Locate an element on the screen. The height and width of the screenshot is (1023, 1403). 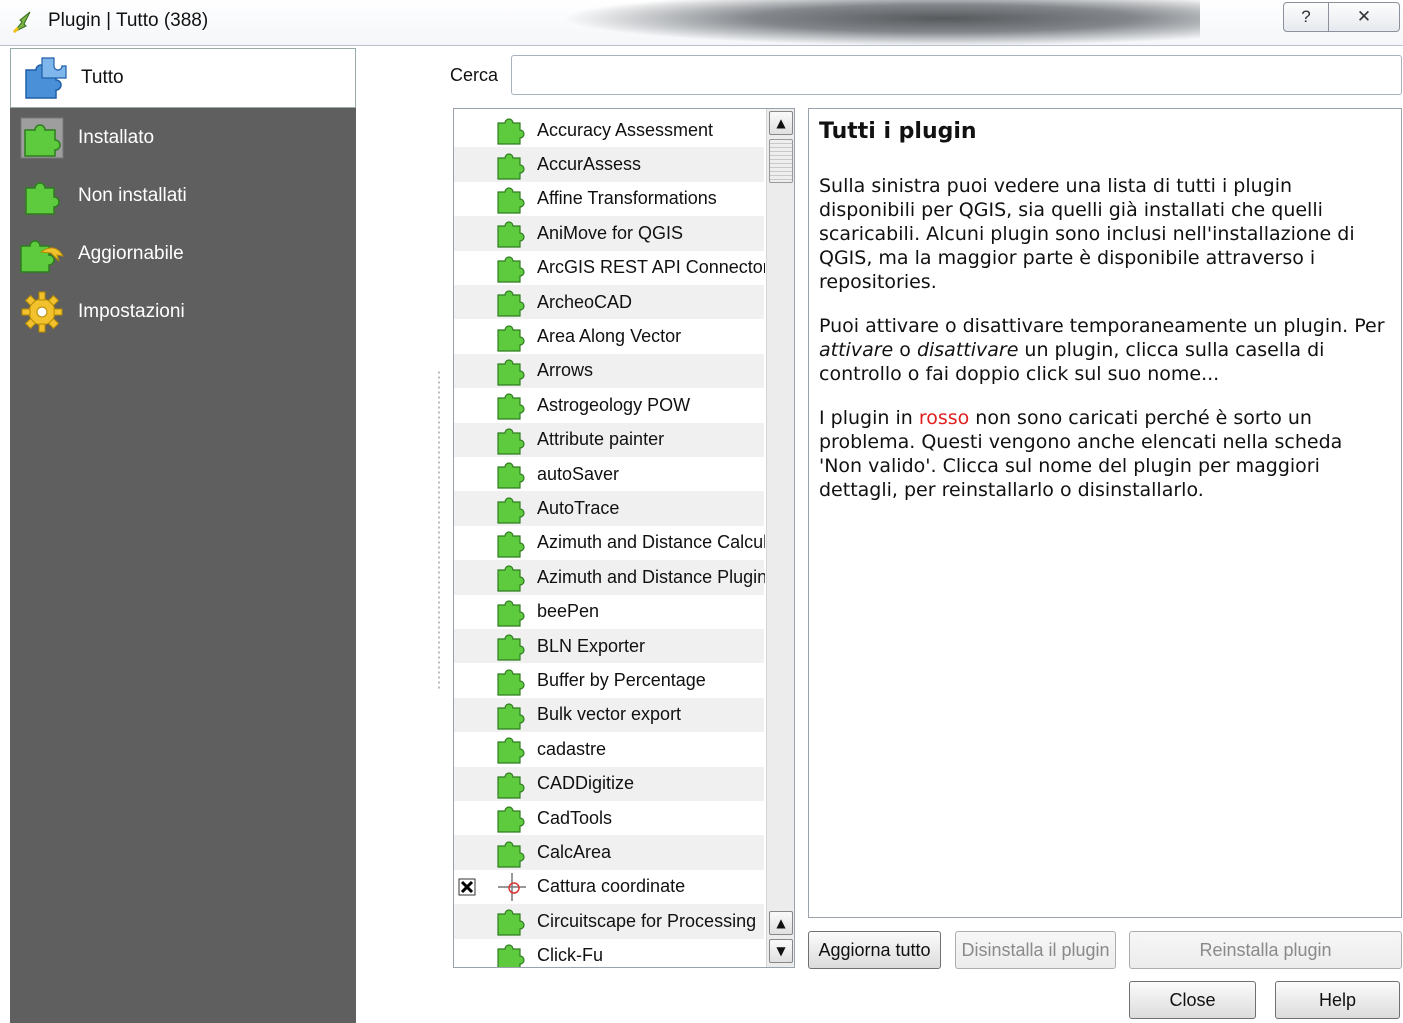
list-item: CalcArea is located at coordinates (609, 852).